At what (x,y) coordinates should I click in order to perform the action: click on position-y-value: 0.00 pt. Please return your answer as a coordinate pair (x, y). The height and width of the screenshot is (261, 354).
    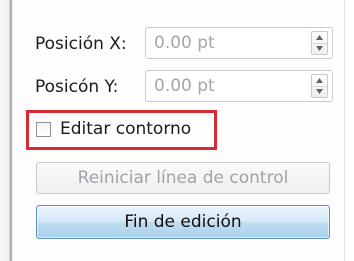
    Looking at the image, I should click on (184, 86).